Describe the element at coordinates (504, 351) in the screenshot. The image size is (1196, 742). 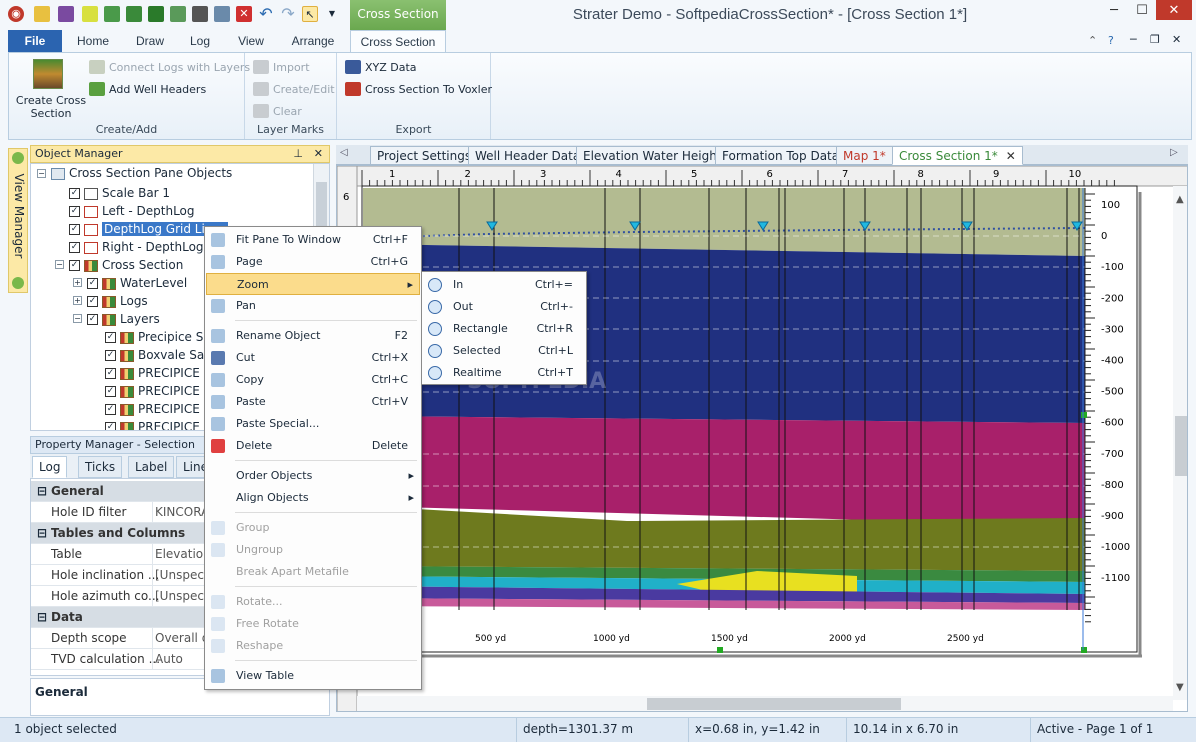
I see `menu-item-selected: Selected Ctrl+L` at that location.